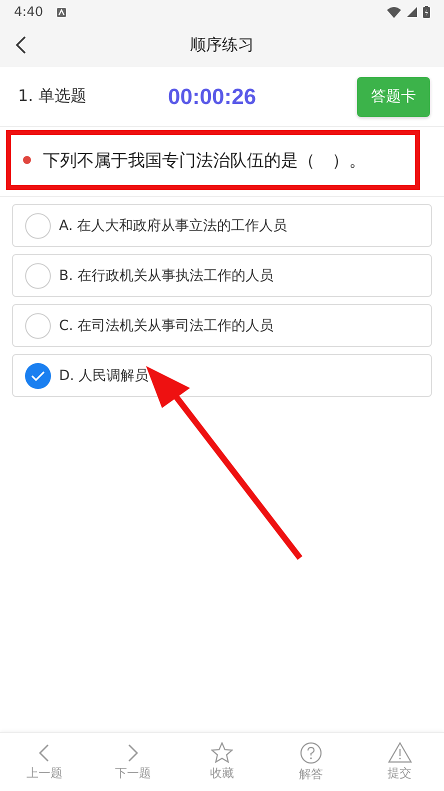 The width and height of the screenshot is (444, 791). I want to click on back-icon, so click(21, 45).